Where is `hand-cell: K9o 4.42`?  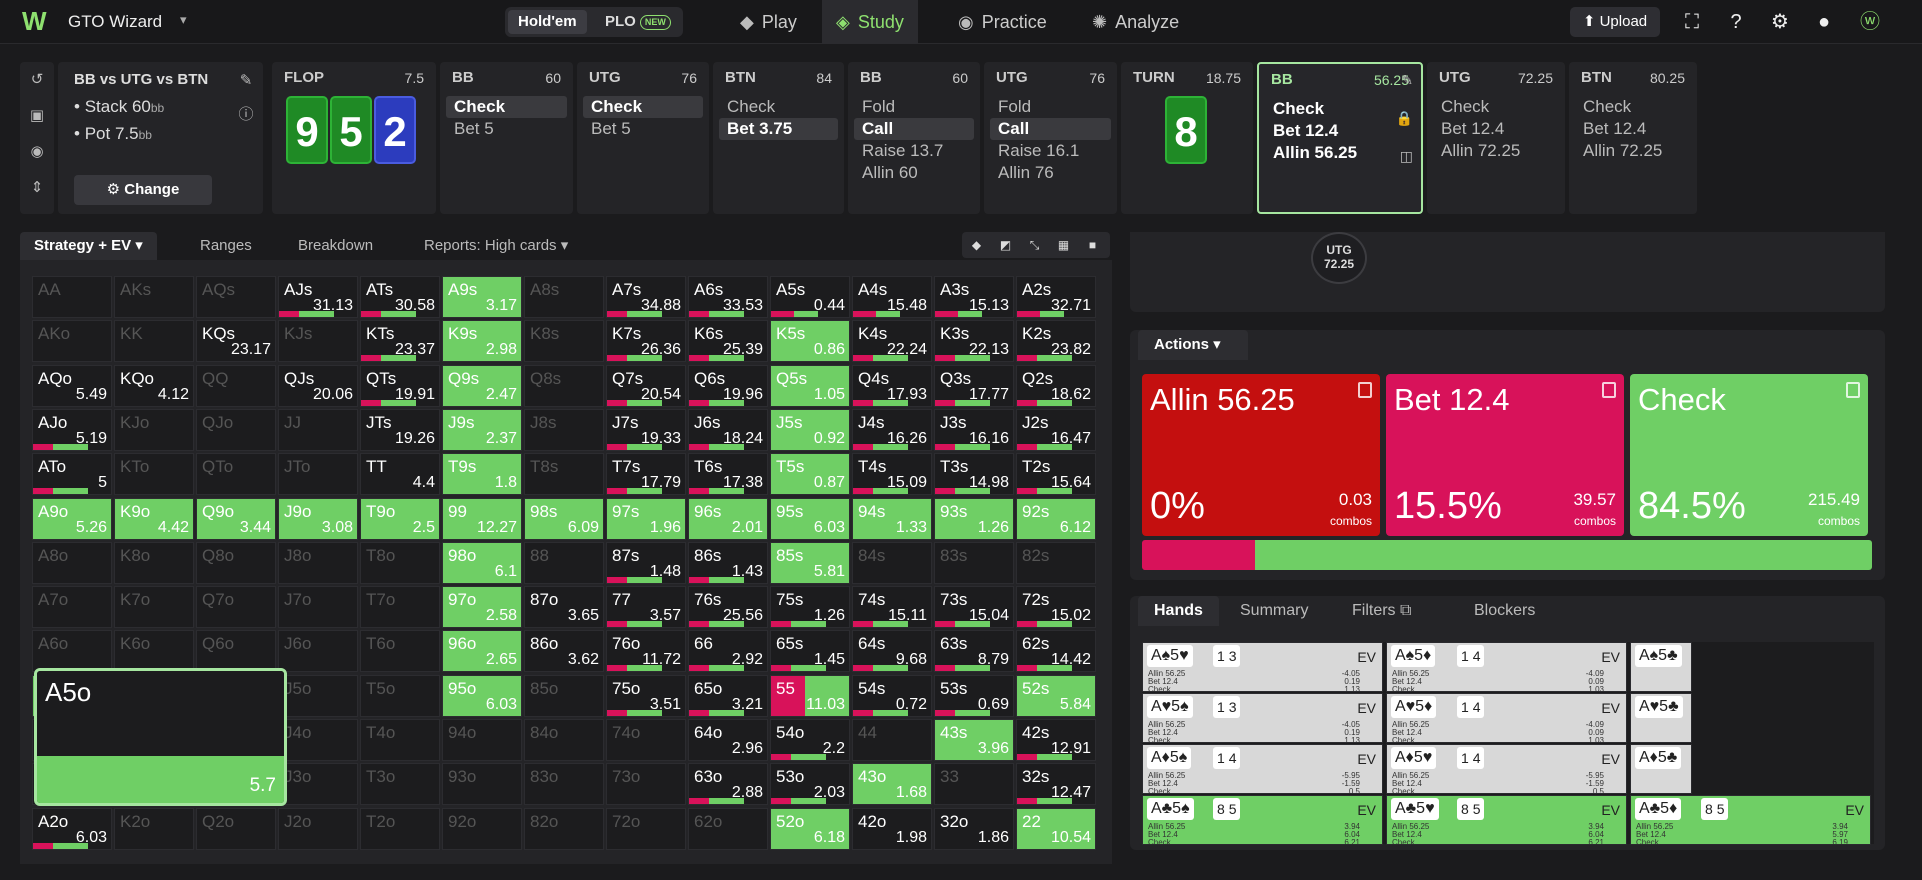 hand-cell: K9o 4.42 is located at coordinates (154, 518).